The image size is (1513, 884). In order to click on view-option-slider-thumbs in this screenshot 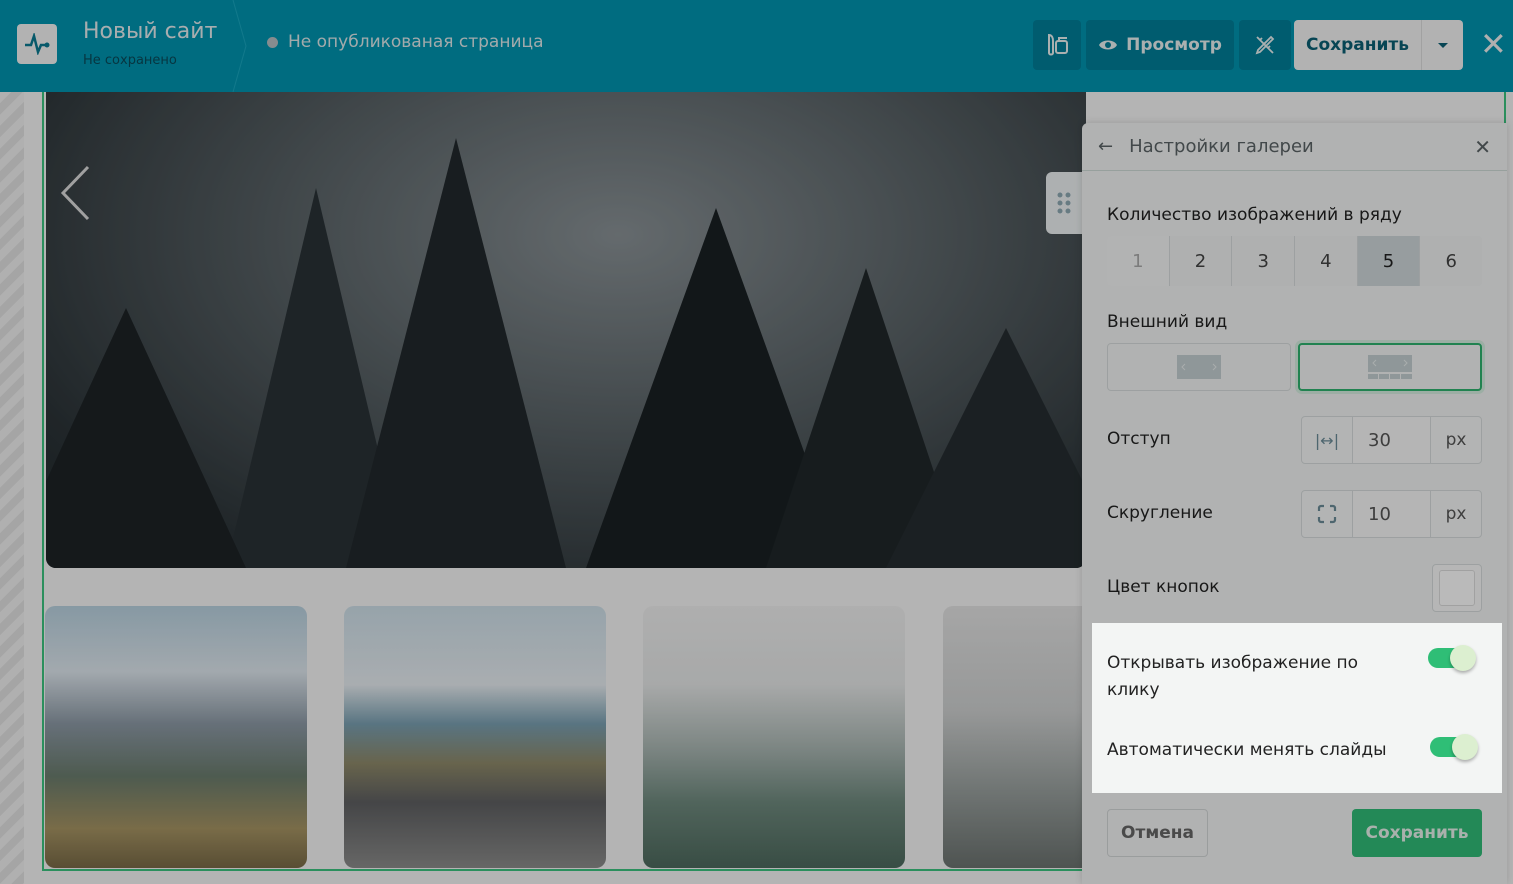, I will do `click(1390, 367)`.